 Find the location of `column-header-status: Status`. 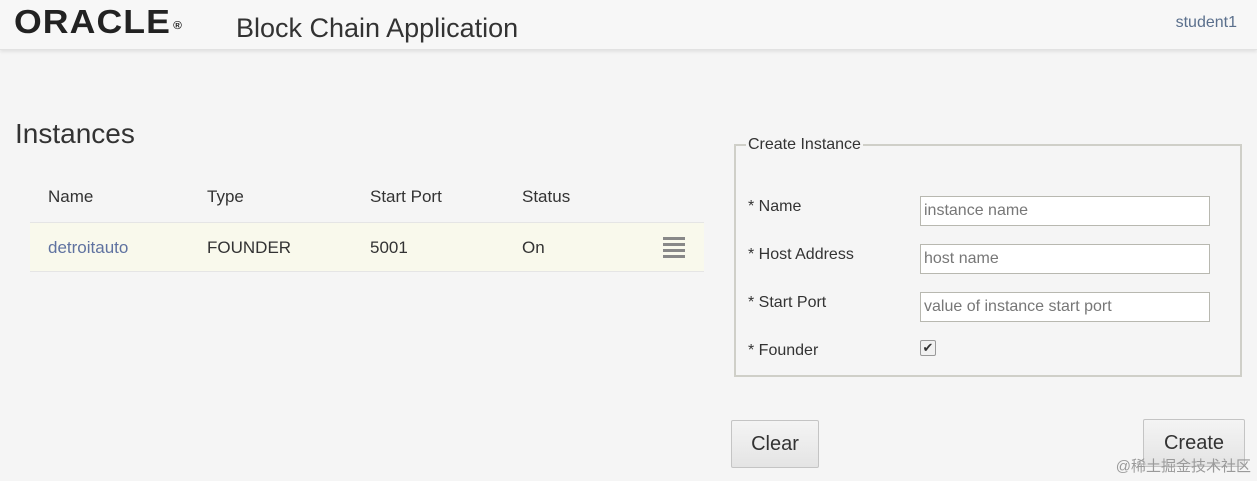

column-header-status: Status is located at coordinates (546, 196).